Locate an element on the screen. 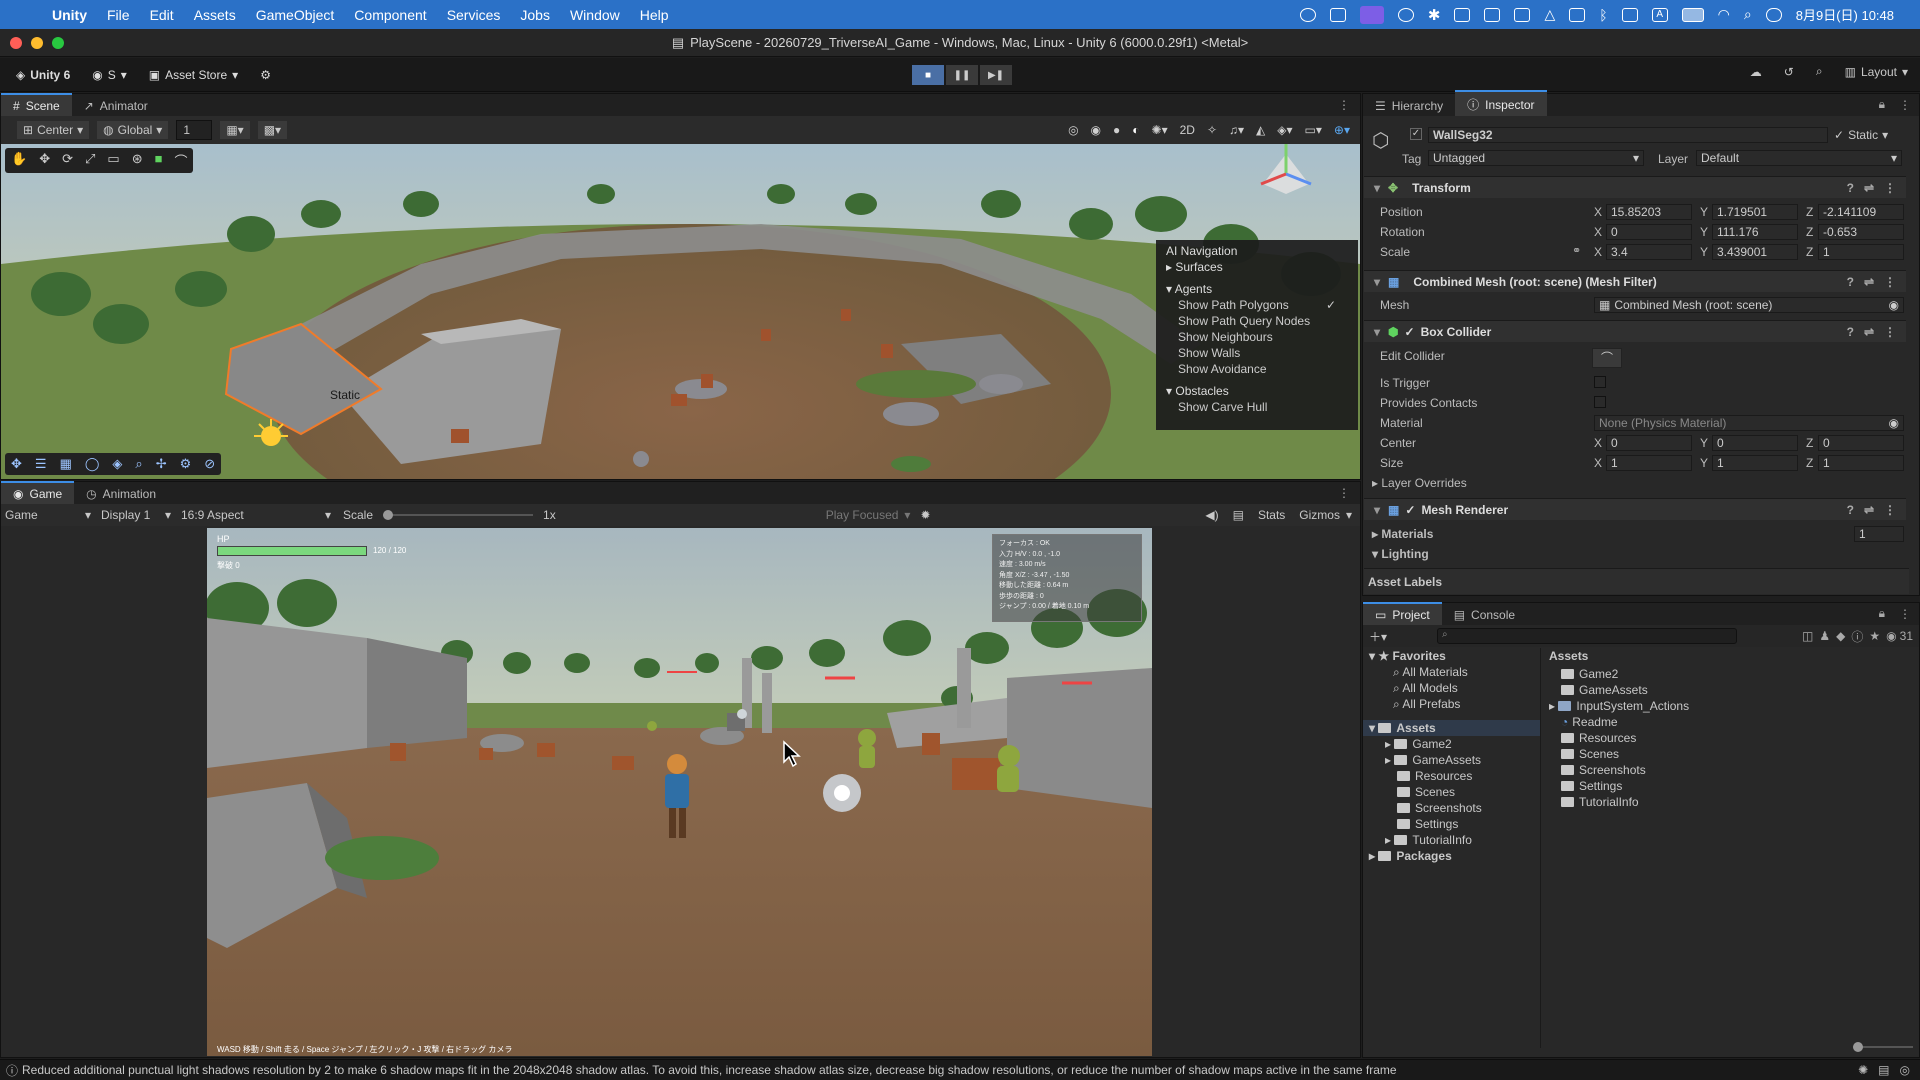  section-surfaces: ▸ Surfaces is located at coordinates (1257, 266).